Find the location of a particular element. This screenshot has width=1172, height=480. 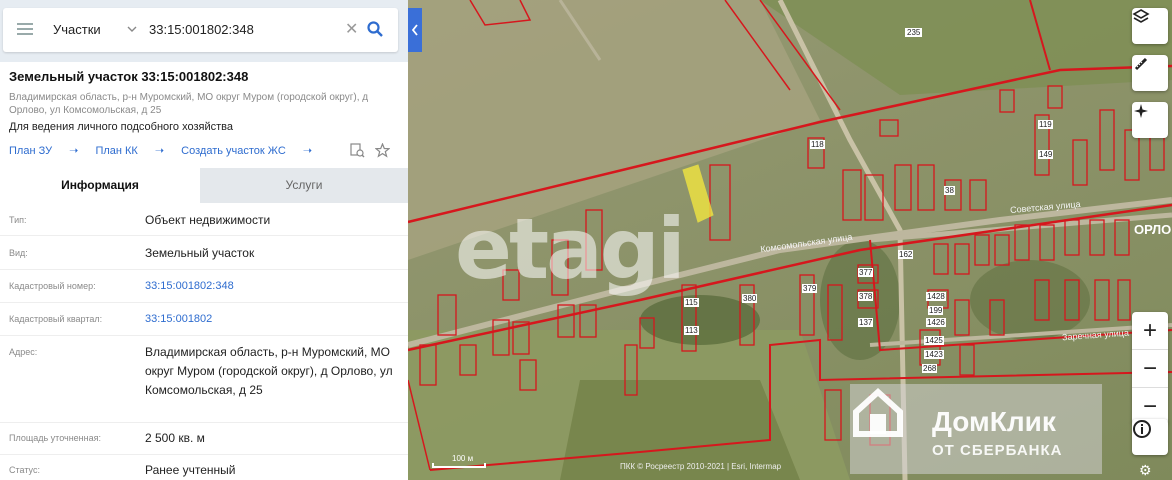

info-key: Вид: is located at coordinates (18, 253).